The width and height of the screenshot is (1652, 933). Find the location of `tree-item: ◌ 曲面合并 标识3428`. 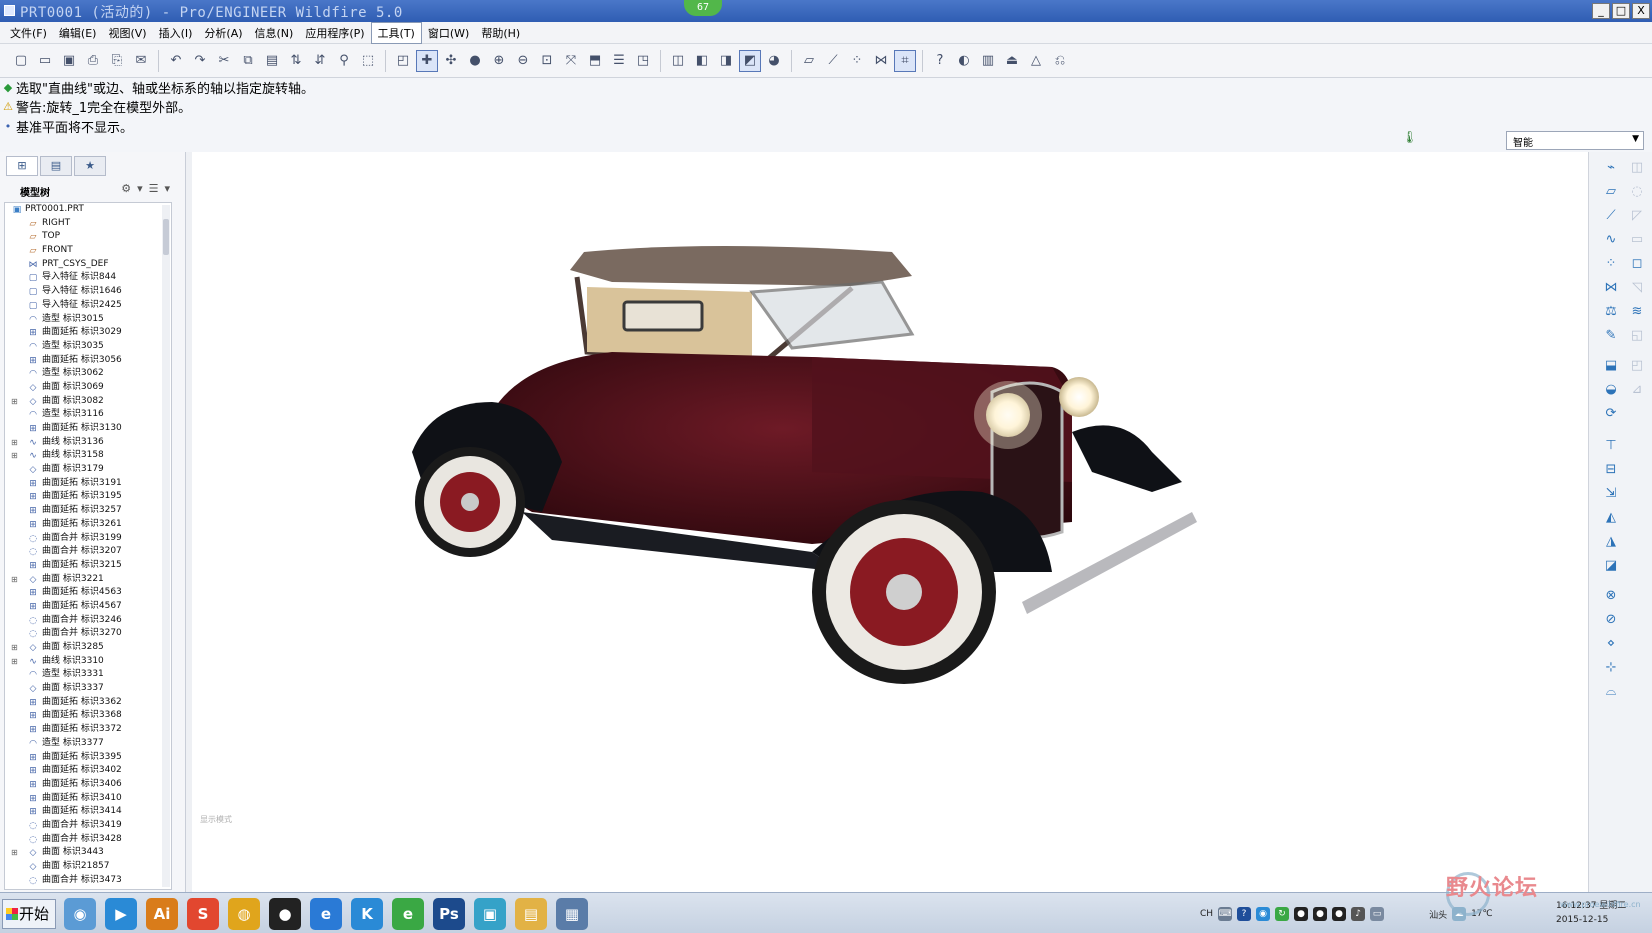

tree-item: ◌ 曲面合并 标识3428 is located at coordinates (88, 840).